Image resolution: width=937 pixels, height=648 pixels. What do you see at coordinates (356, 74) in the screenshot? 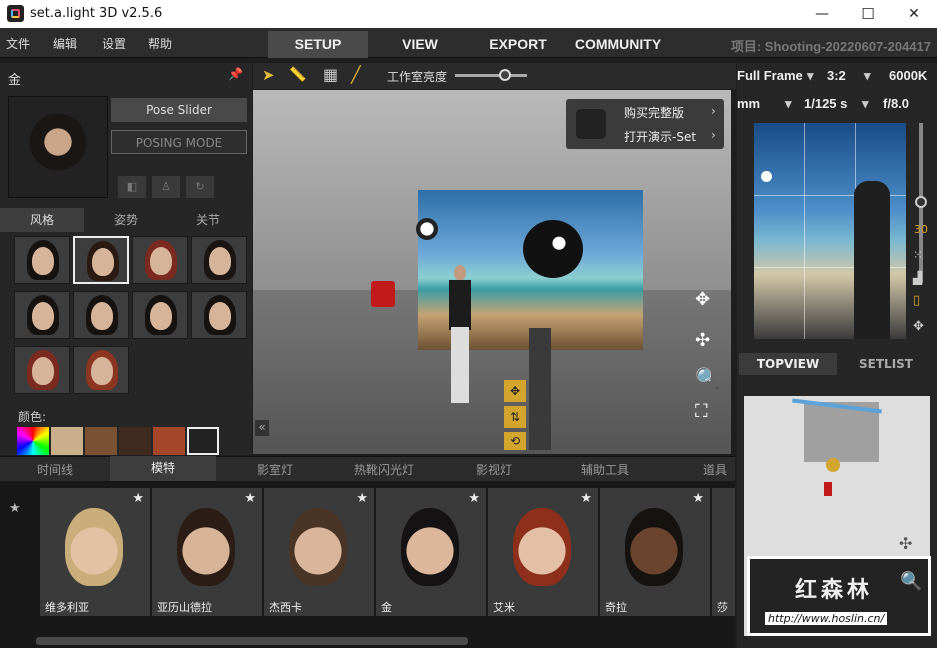
I see `line-tool-icon: ╱` at bounding box center [356, 74].